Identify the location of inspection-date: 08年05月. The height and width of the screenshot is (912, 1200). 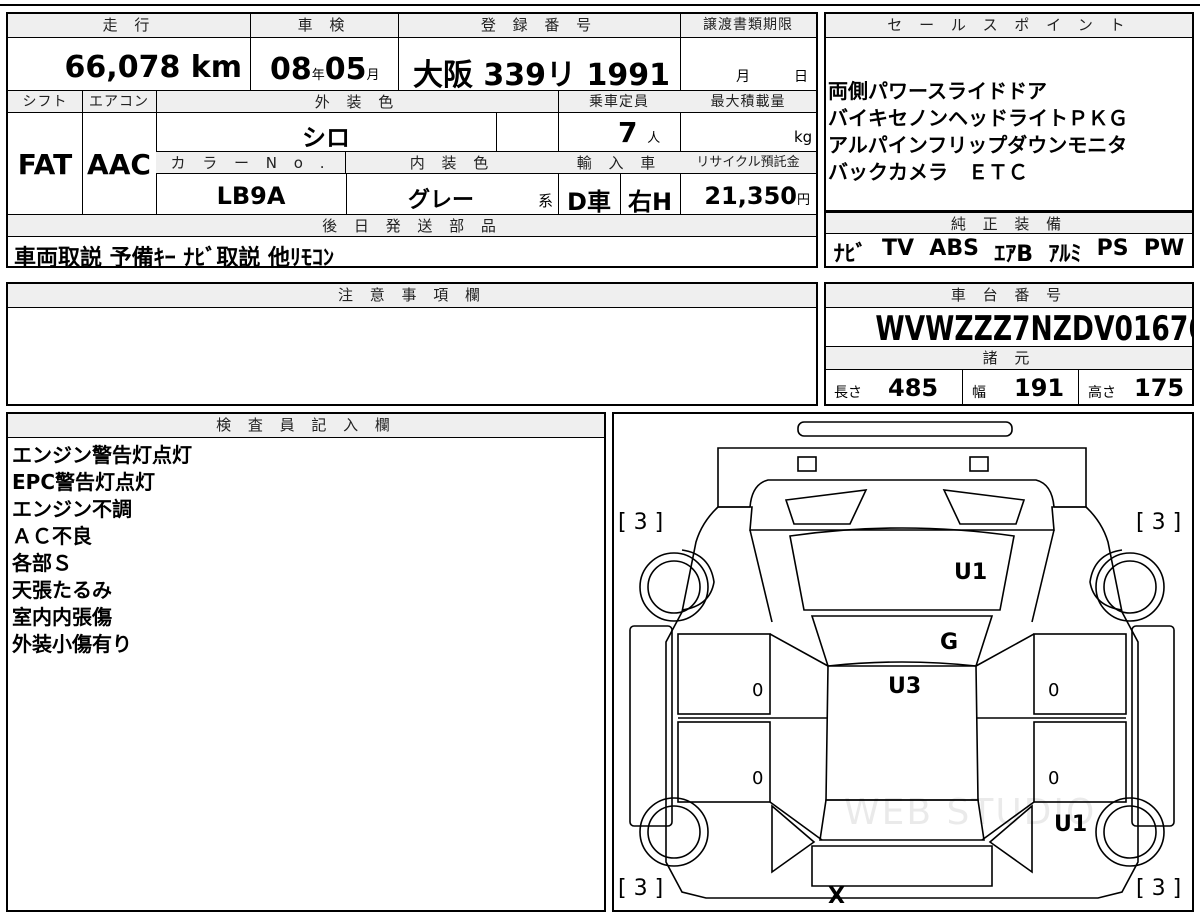
(325, 69).